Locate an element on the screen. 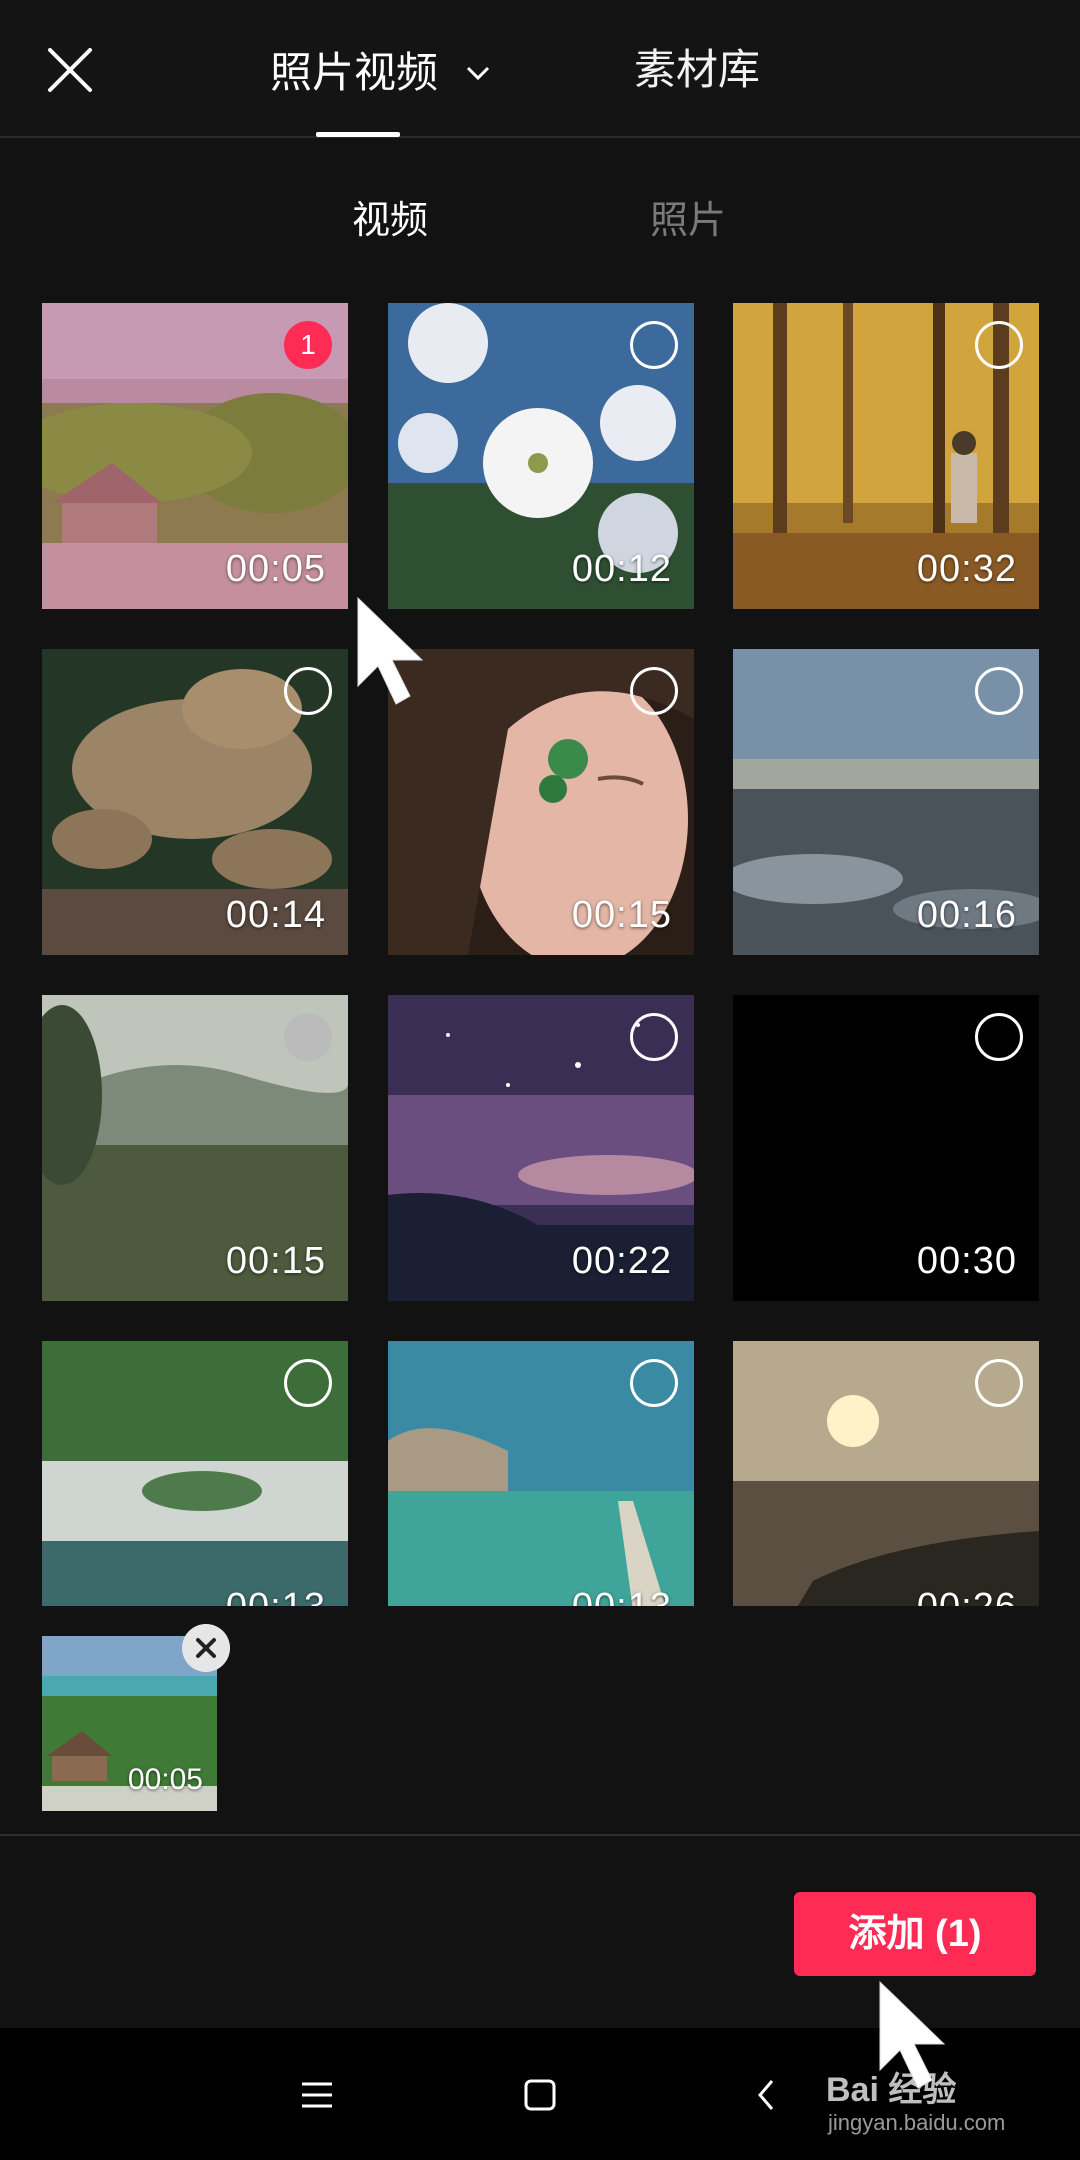 This screenshot has width=1080, height=2160. home-icon is located at coordinates (540, 2095).